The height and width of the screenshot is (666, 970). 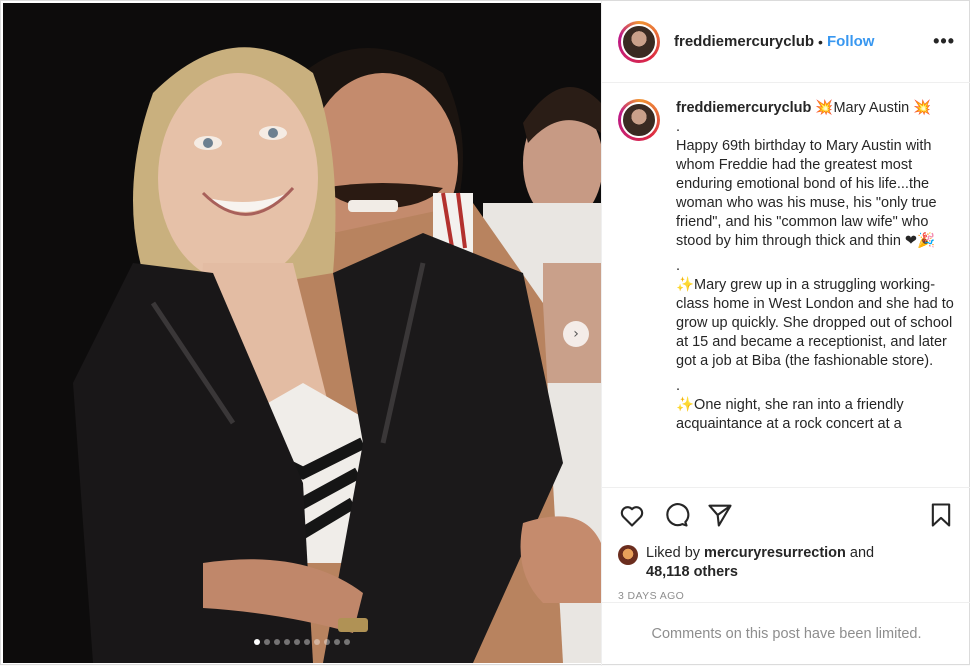 What do you see at coordinates (860, 553) in the screenshot?
I see `likes-and: and` at bounding box center [860, 553].